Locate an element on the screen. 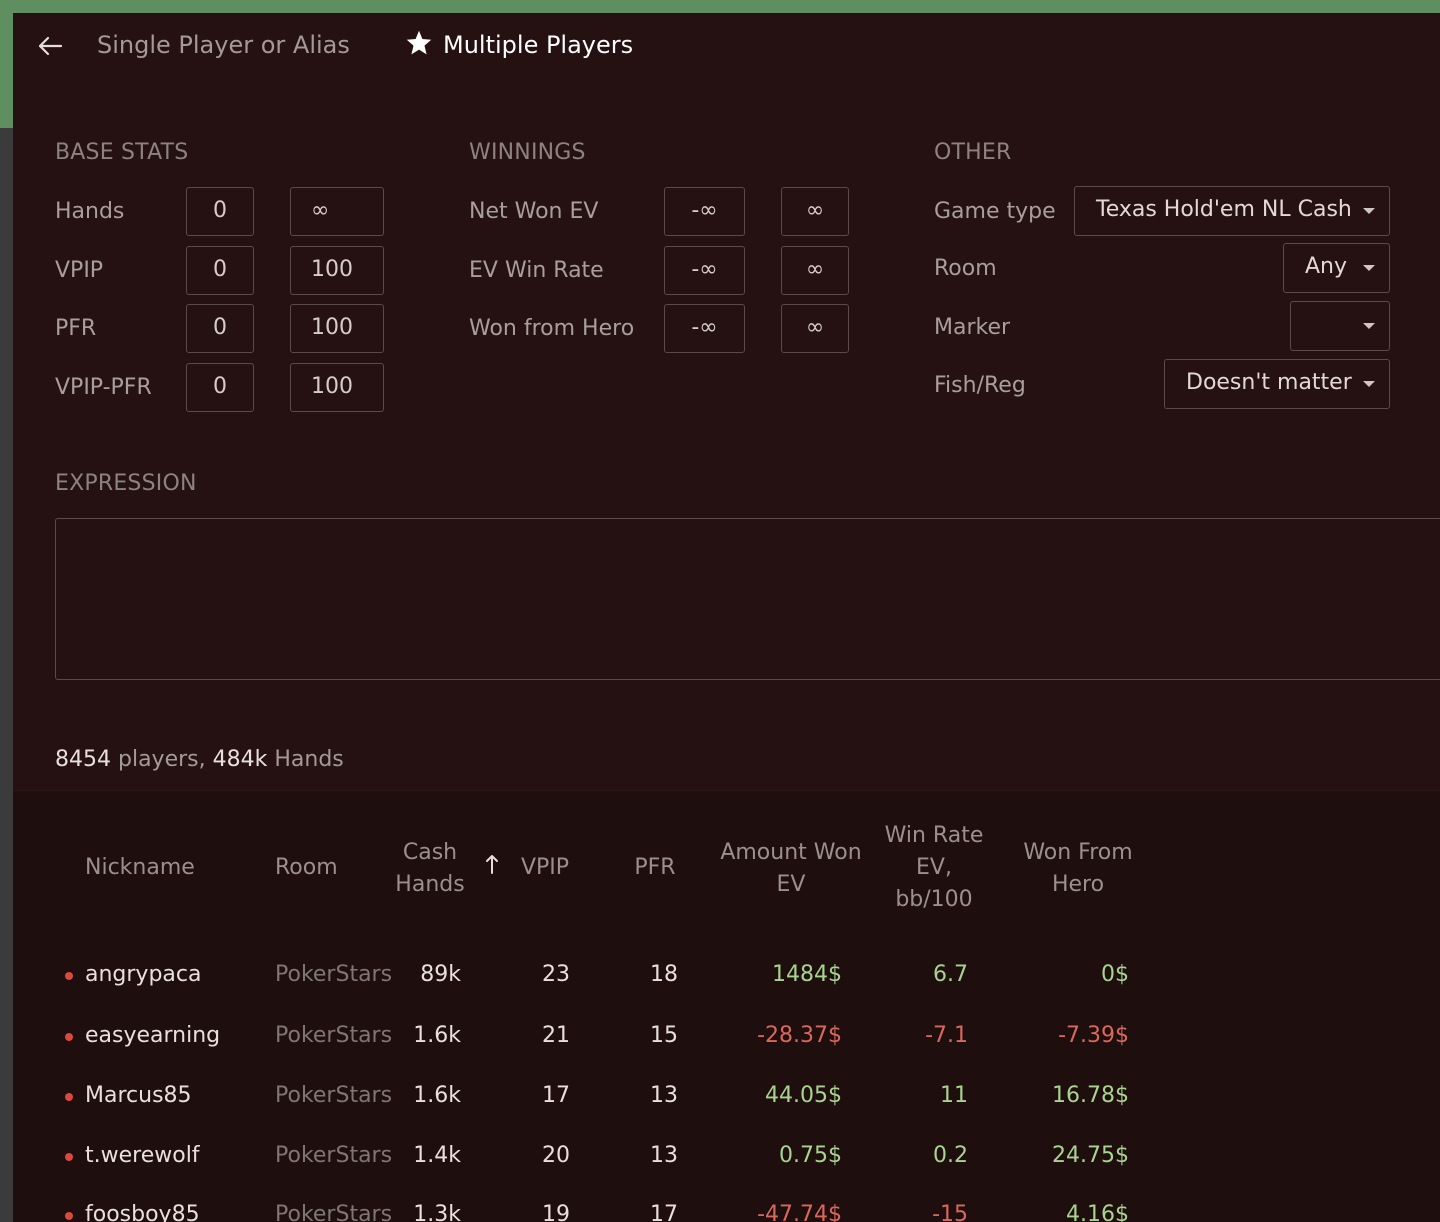 This screenshot has height=1222, width=1440. row-win-rate: -7.1 is located at coordinates (946, 1035).